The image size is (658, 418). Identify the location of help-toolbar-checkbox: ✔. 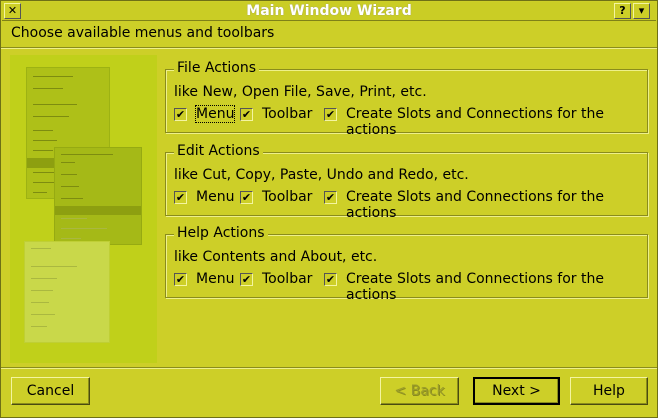
(246, 279).